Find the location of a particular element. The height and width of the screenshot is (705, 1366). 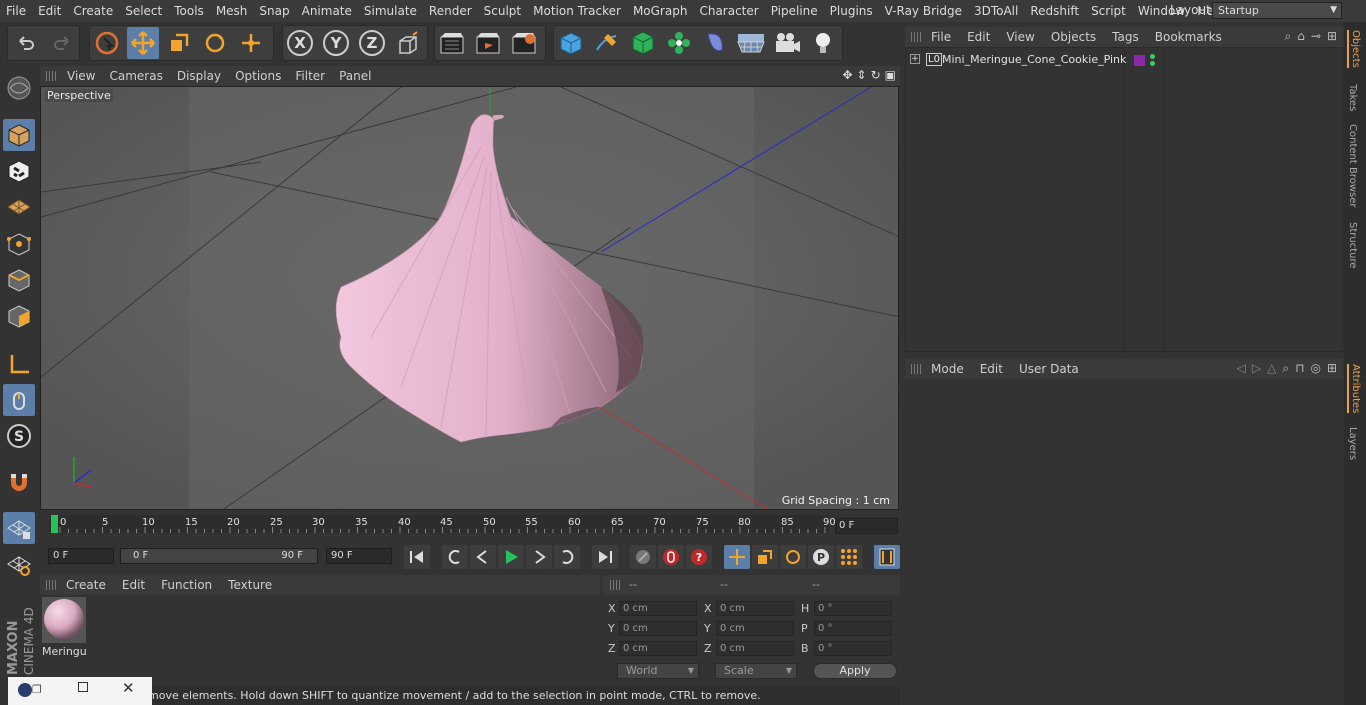

material-menu-create: Create is located at coordinates (86, 585).